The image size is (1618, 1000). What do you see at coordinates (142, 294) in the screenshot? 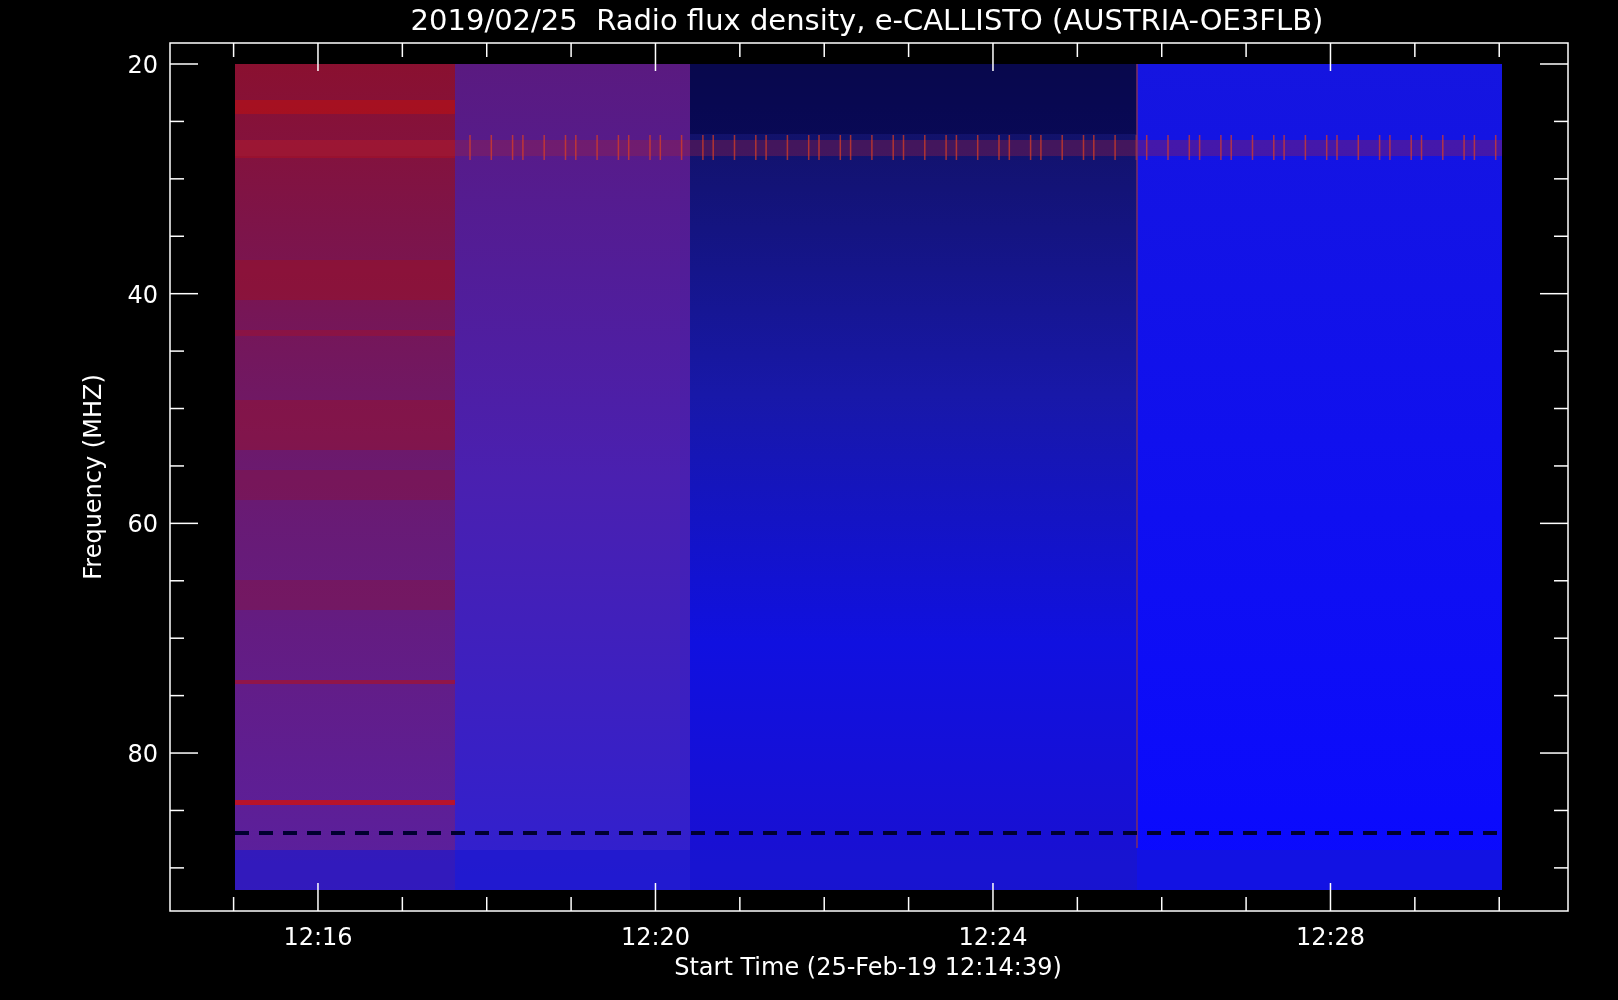
I see `y-tick-label: 40` at bounding box center [142, 294].